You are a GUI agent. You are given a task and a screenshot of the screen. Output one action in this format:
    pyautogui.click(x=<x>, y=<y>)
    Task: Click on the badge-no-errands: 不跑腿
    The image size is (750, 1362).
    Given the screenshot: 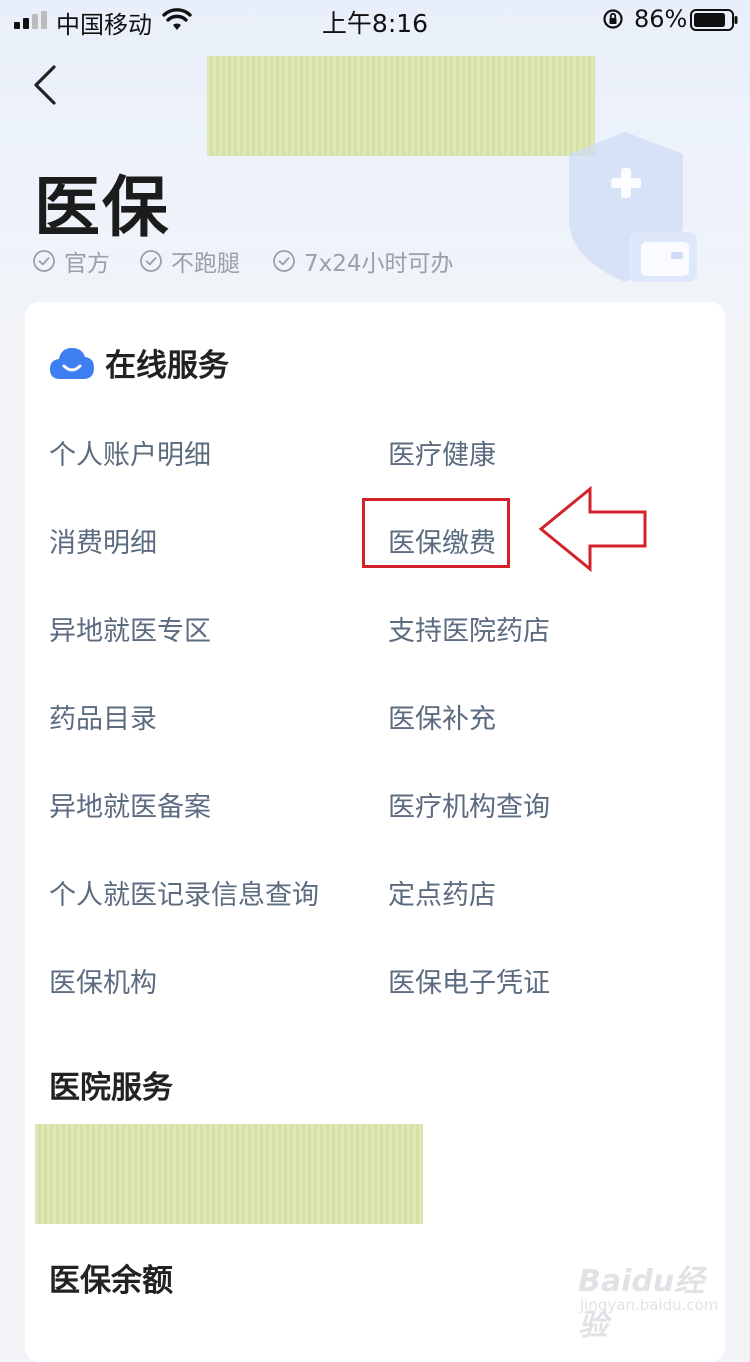 What is the action you would take?
    pyautogui.click(x=189, y=261)
    